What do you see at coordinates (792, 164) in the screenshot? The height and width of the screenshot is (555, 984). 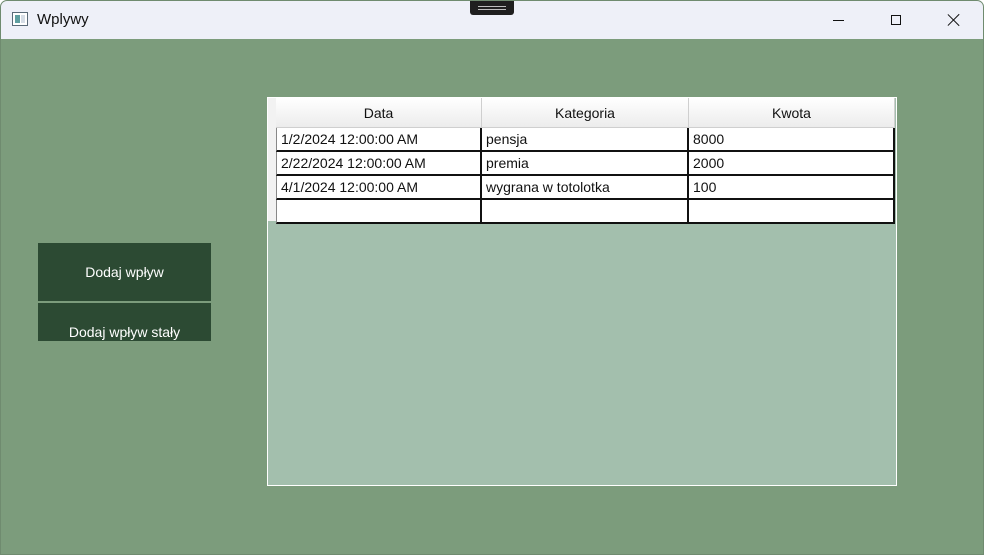 I see `cell-amount: 2000` at bounding box center [792, 164].